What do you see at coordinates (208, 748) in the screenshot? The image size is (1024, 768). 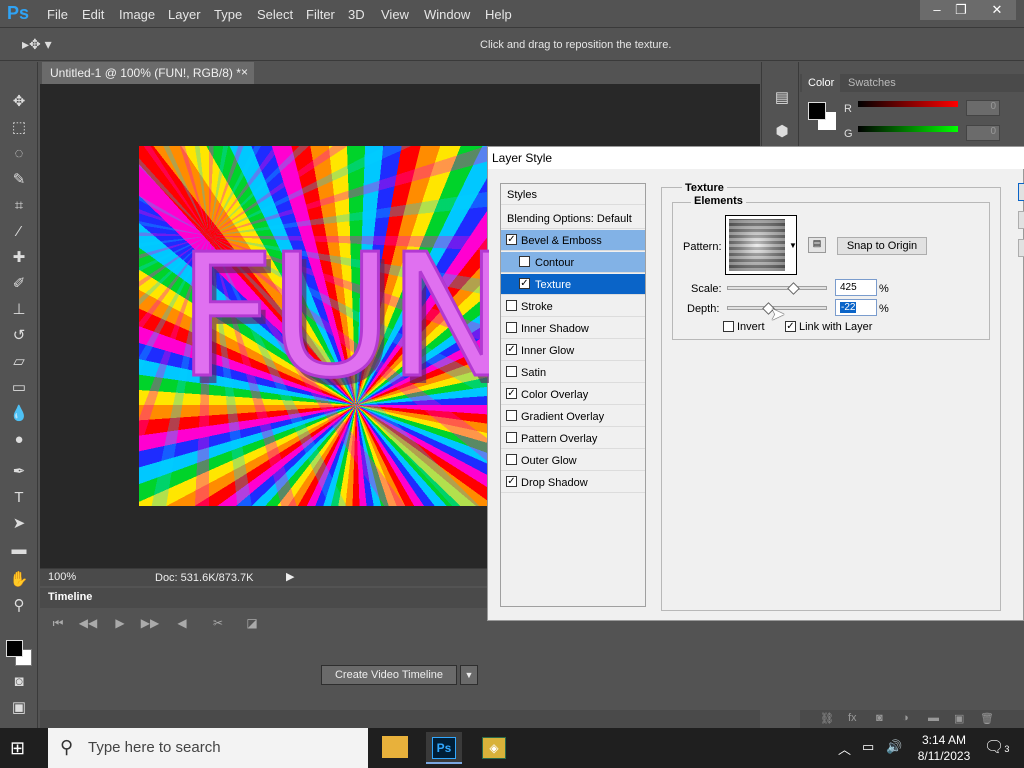 I see `taskbar-search-box: ⚲ Type here to search` at bounding box center [208, 748].